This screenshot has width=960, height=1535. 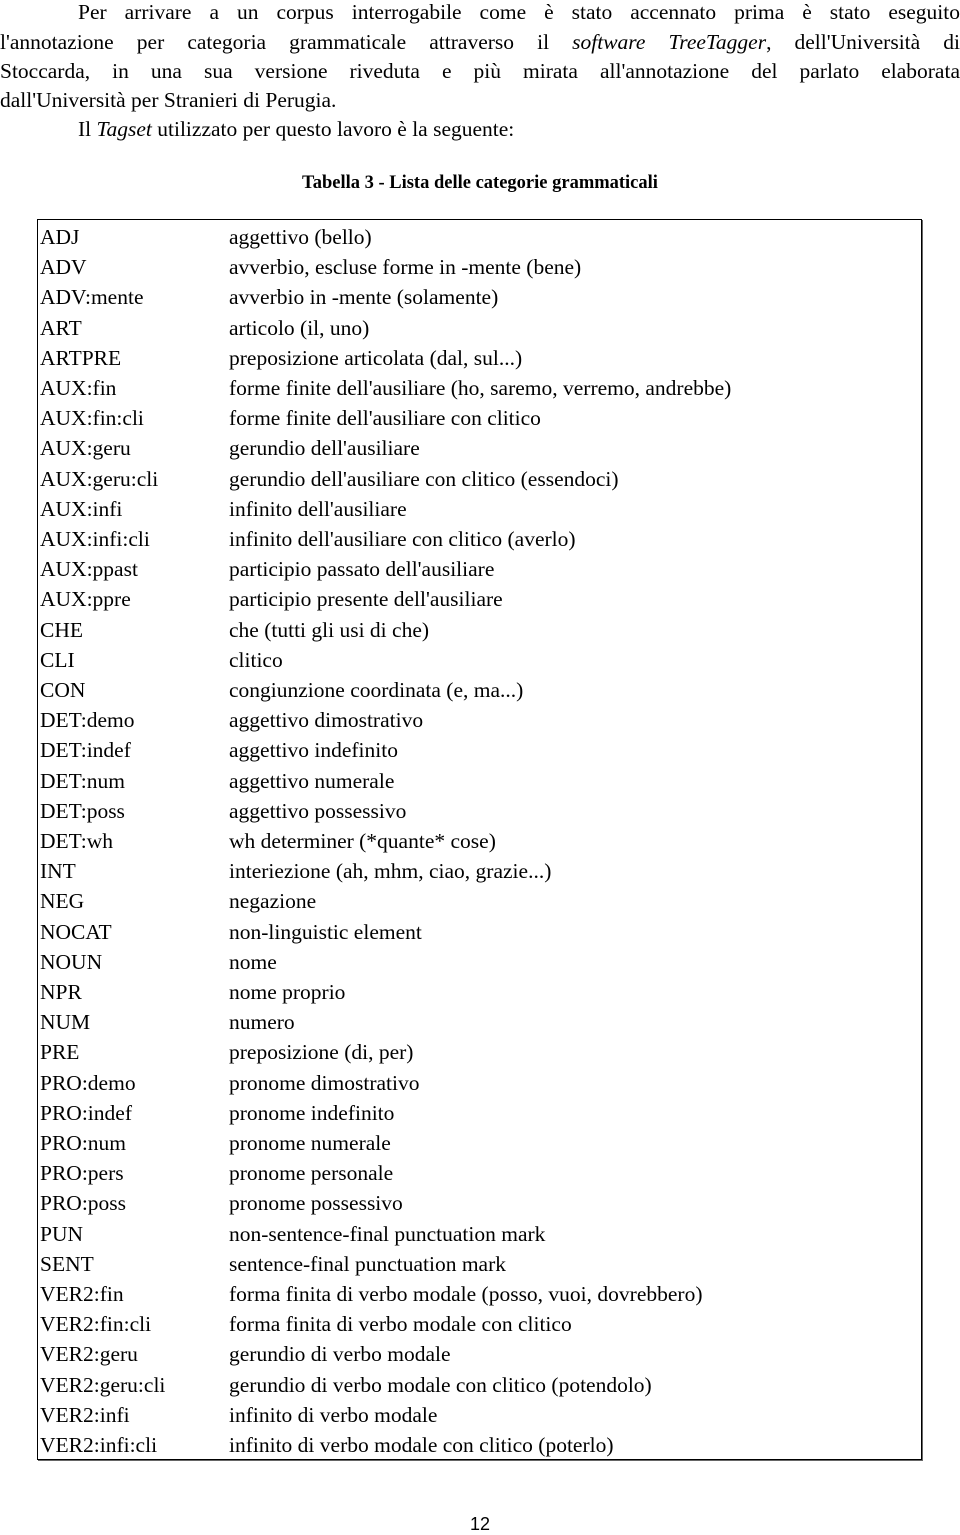 I want to click on tag-cell: NUM, so click(x=65, y=1022).